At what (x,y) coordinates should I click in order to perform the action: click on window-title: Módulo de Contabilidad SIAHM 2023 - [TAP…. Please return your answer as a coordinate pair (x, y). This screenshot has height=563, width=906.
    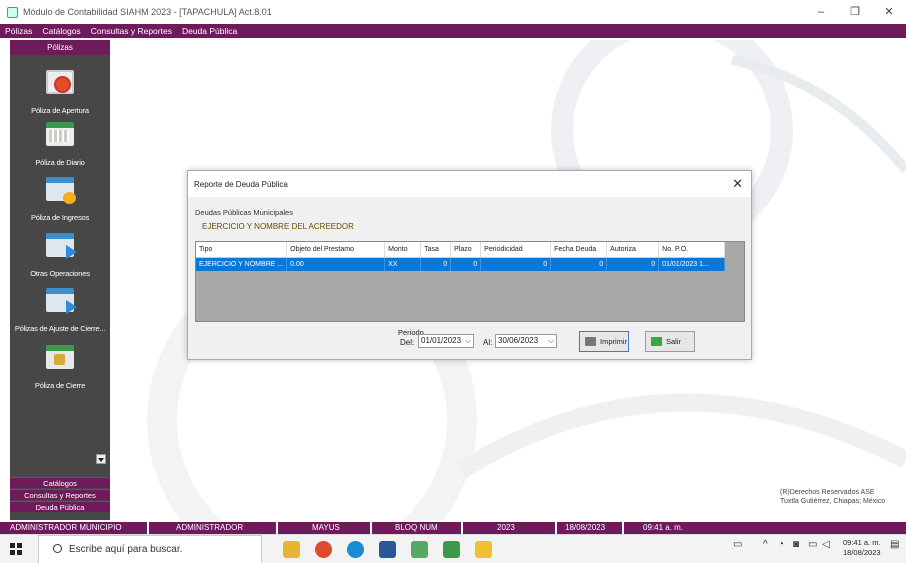
    Looking at the image, I should click on (147, 12).